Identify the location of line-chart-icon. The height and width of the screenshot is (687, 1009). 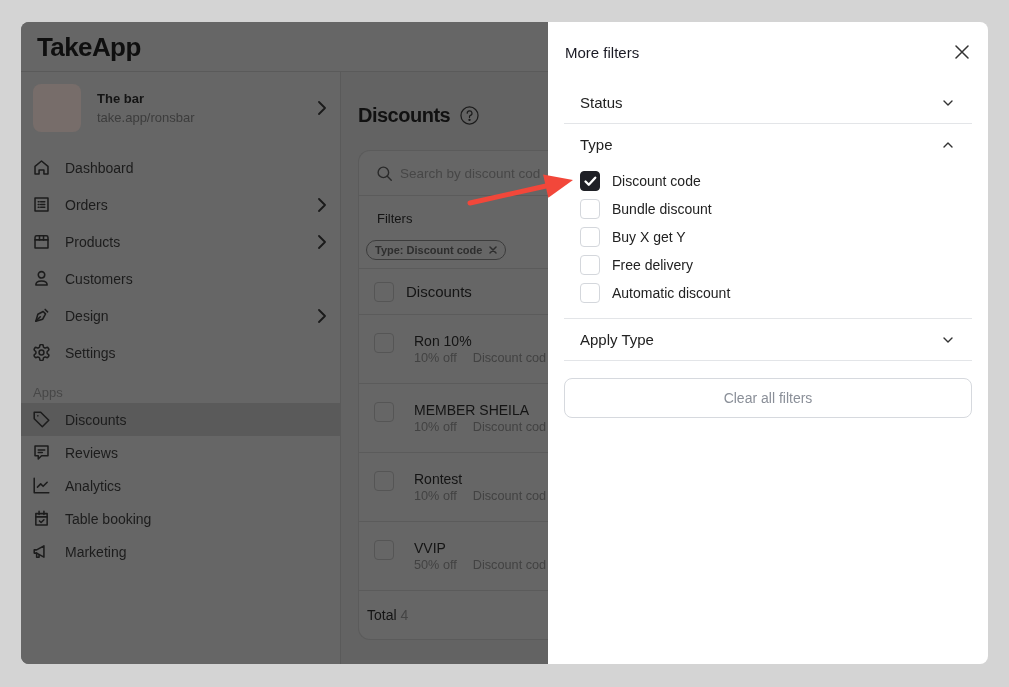
(41, 485).